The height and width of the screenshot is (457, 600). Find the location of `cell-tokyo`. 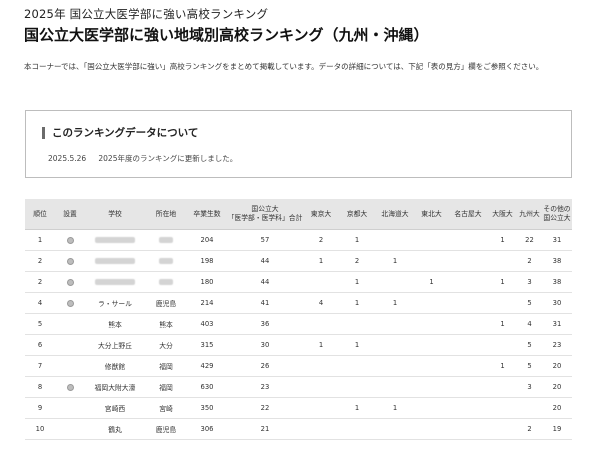

cell-tokyo is located at coordinates (321, 429).